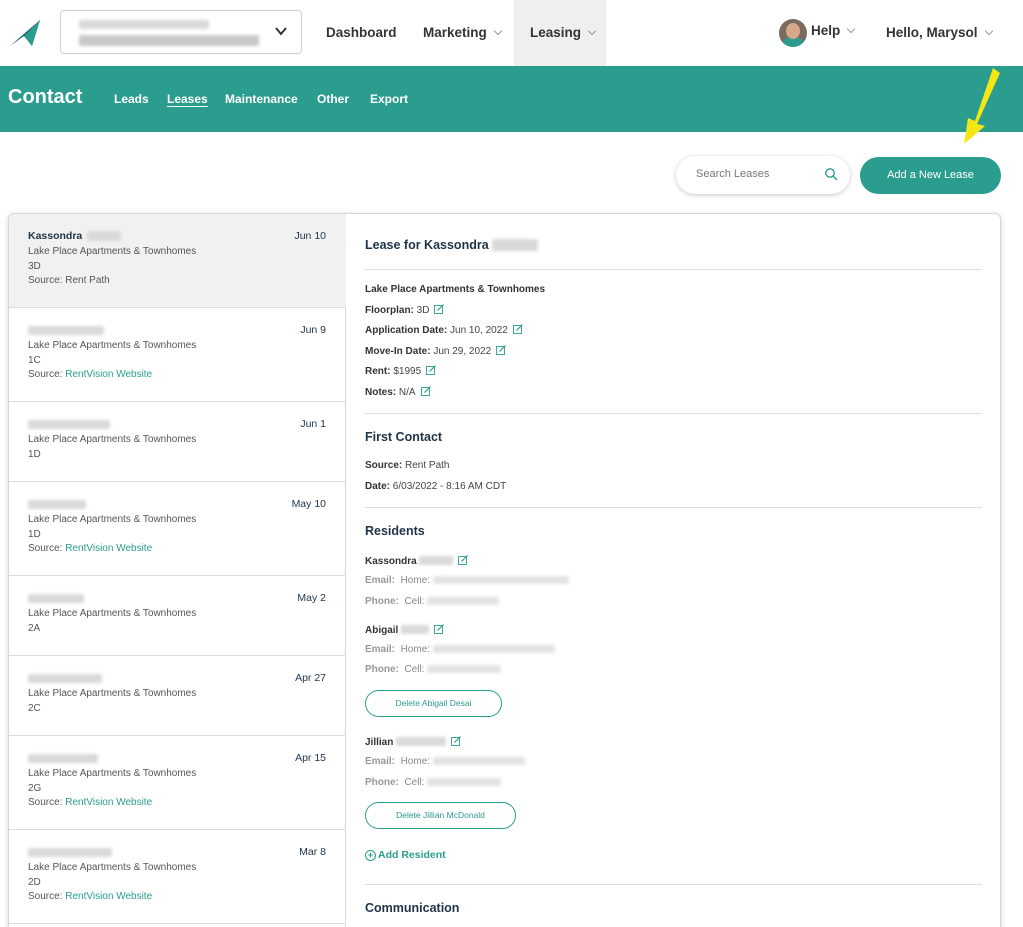 The image size is (1023, 927). Describe the element at coordinates (55, 236) in the screenshot. I see `lease-name: Kassondra` at that location.